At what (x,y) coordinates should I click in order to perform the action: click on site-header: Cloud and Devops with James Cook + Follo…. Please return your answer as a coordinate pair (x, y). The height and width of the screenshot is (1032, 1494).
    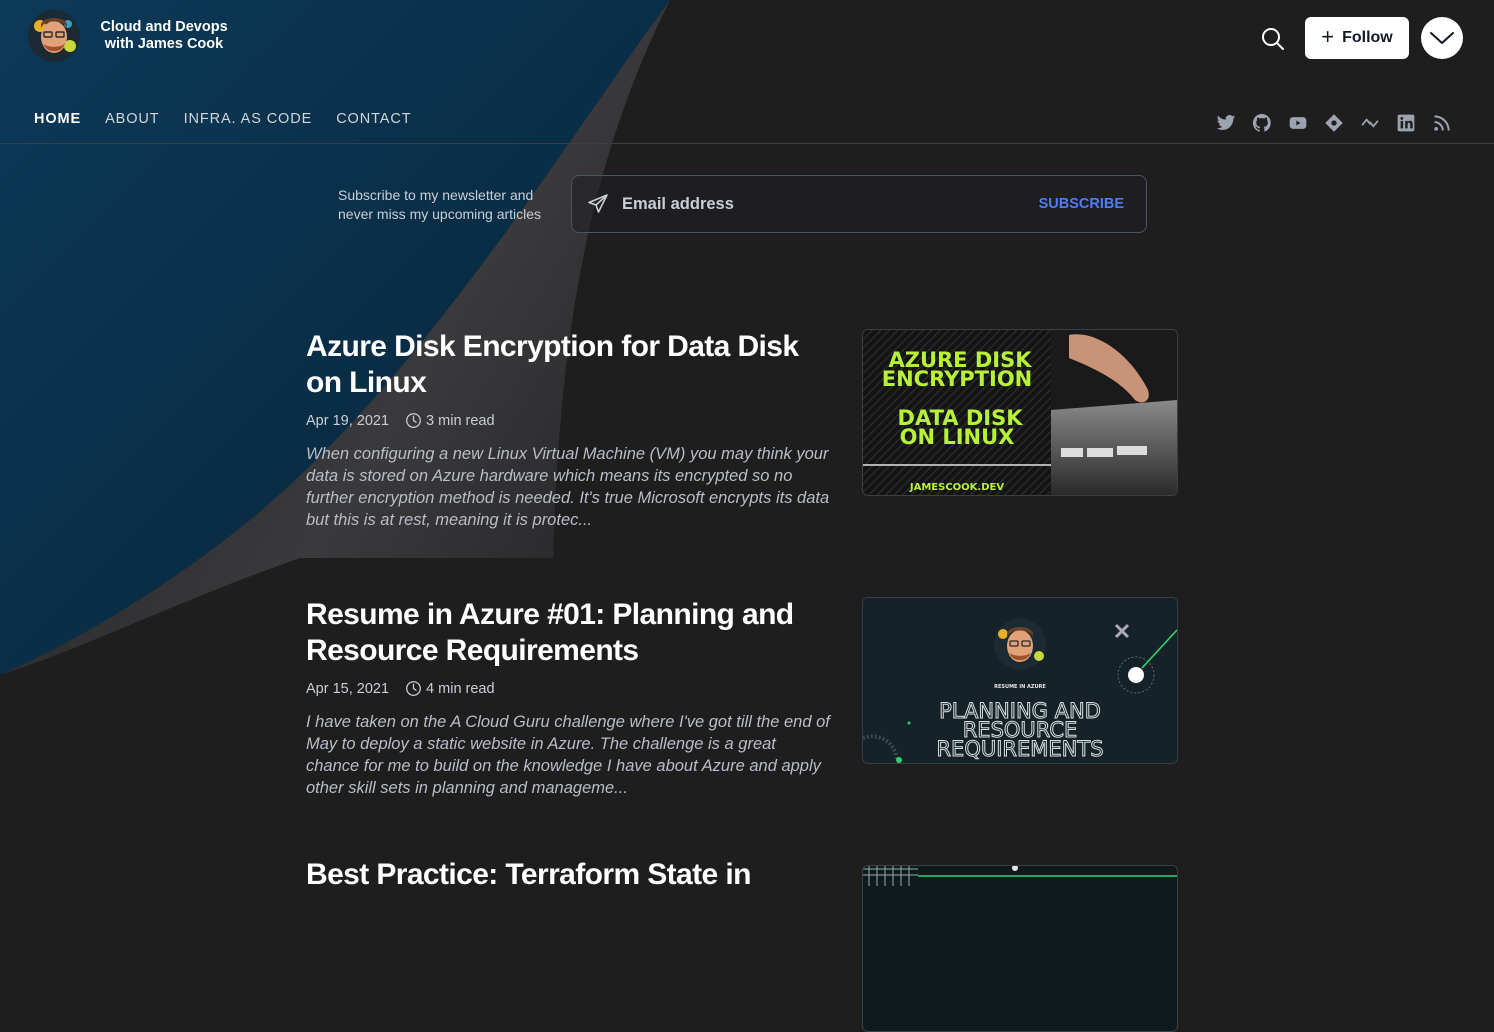
    Looking at the image, I should click on (747, 72).